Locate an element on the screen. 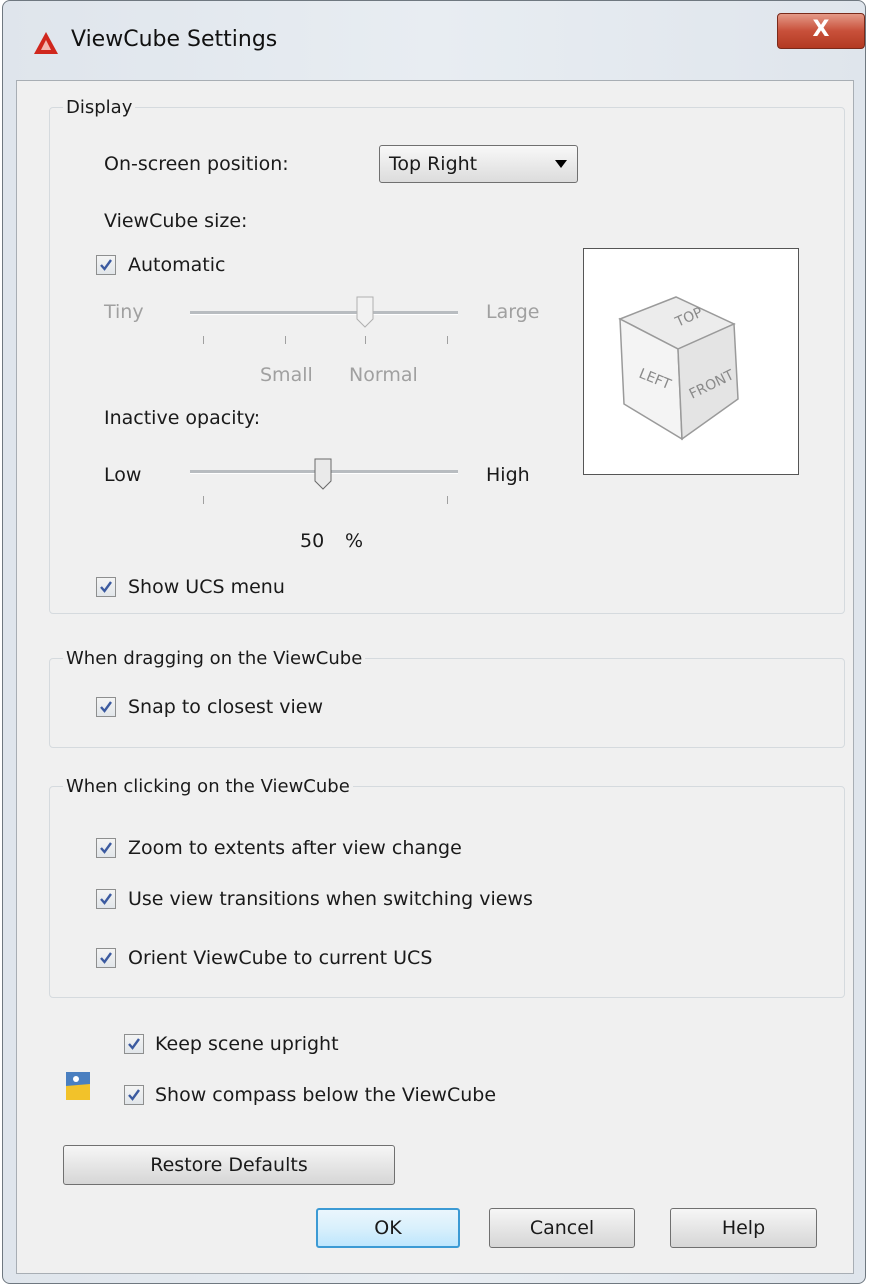  window-title: ViewCube Settings is located at coordinates (174, 39).